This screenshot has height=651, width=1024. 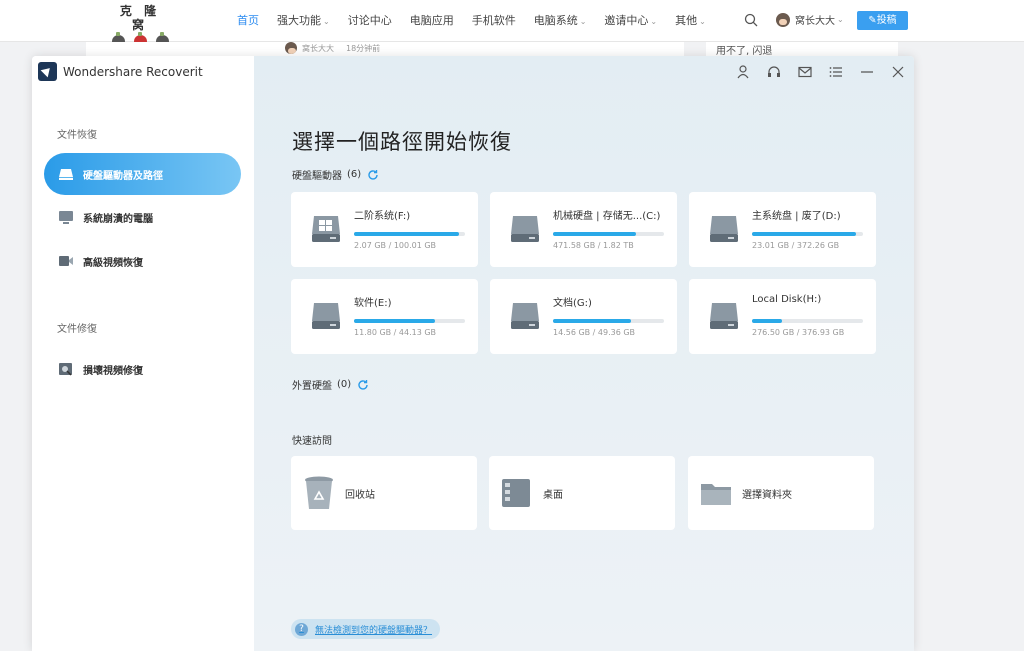 I want to click on quick-select-folder: 選擇資料夾, so click(x=781, y=493).